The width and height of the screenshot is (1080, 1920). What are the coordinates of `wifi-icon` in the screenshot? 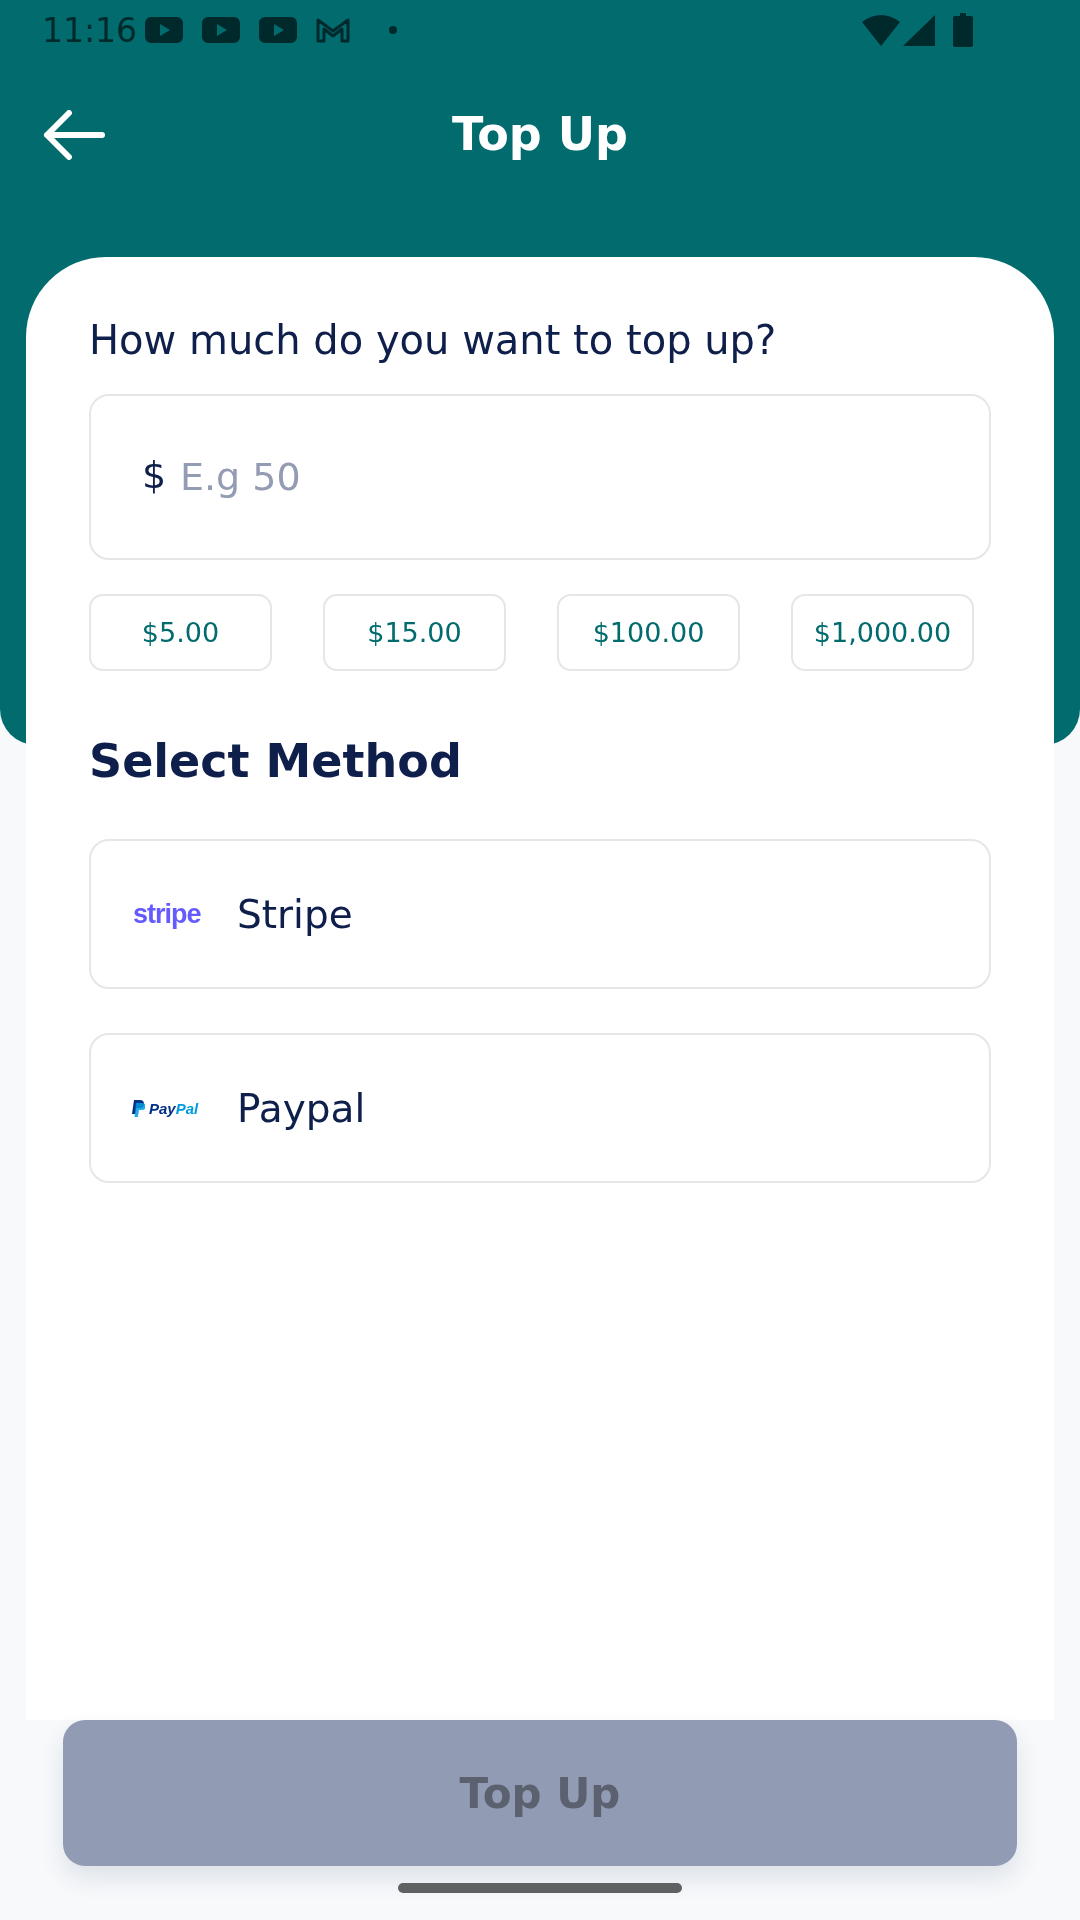 It's located at (881, 30).